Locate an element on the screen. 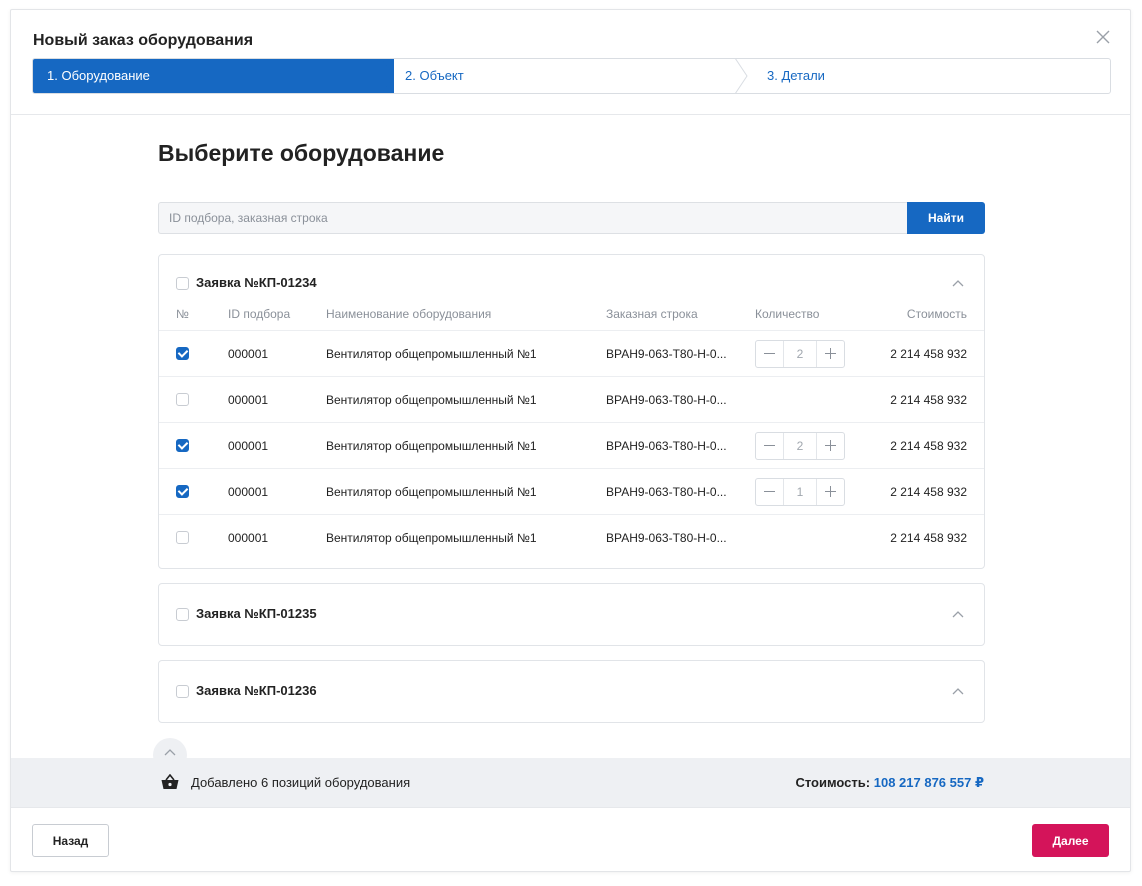 This screenshot has height=886, width=1142. step-object: 2. Объект is located at coordinates (434, 76).